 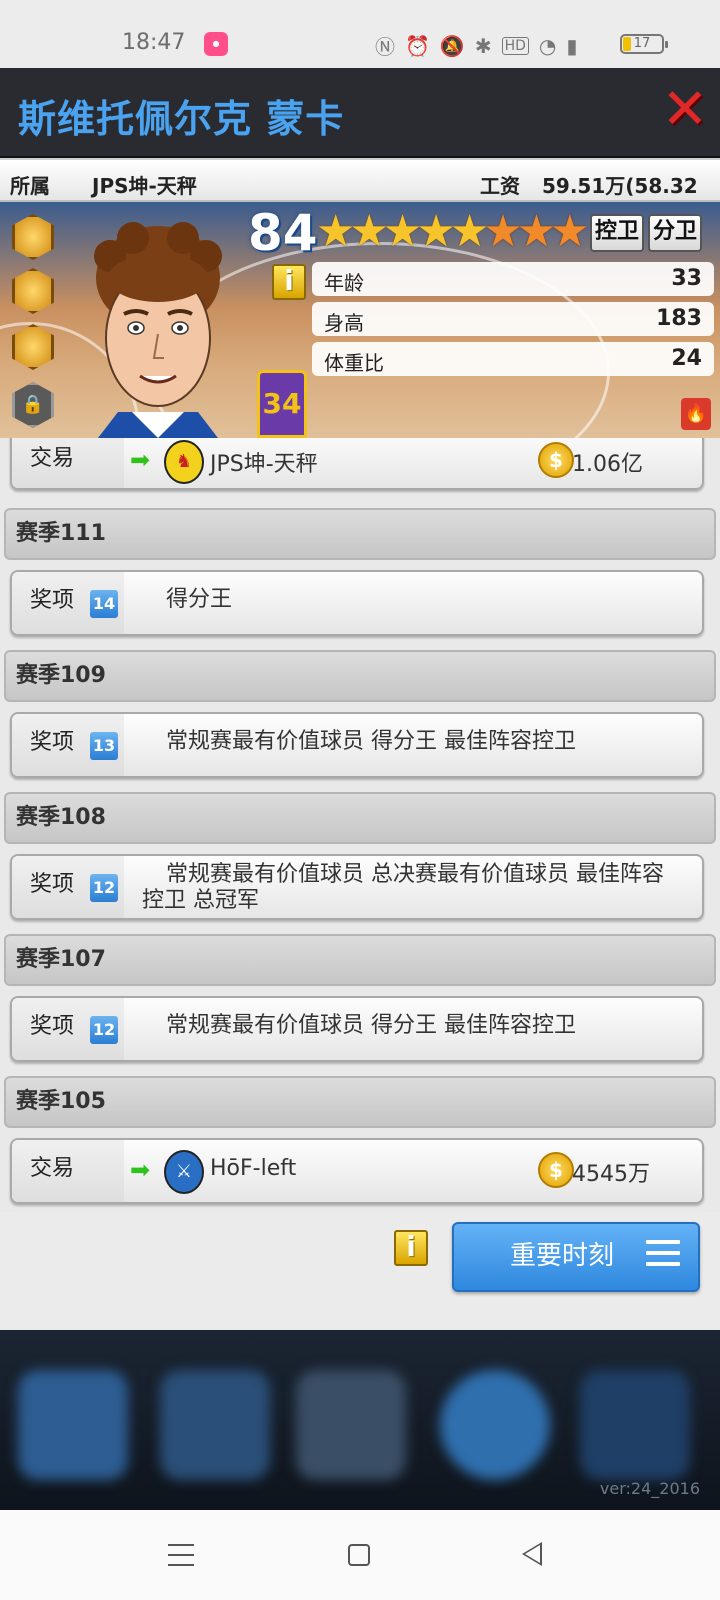 What do you see at coordinates (357, 464) in the screenshot?
I see `trade-row: 交易 ➡ ♞ JPS坤-天秤 $ 1.06亿` at bounding box center [357, 464].